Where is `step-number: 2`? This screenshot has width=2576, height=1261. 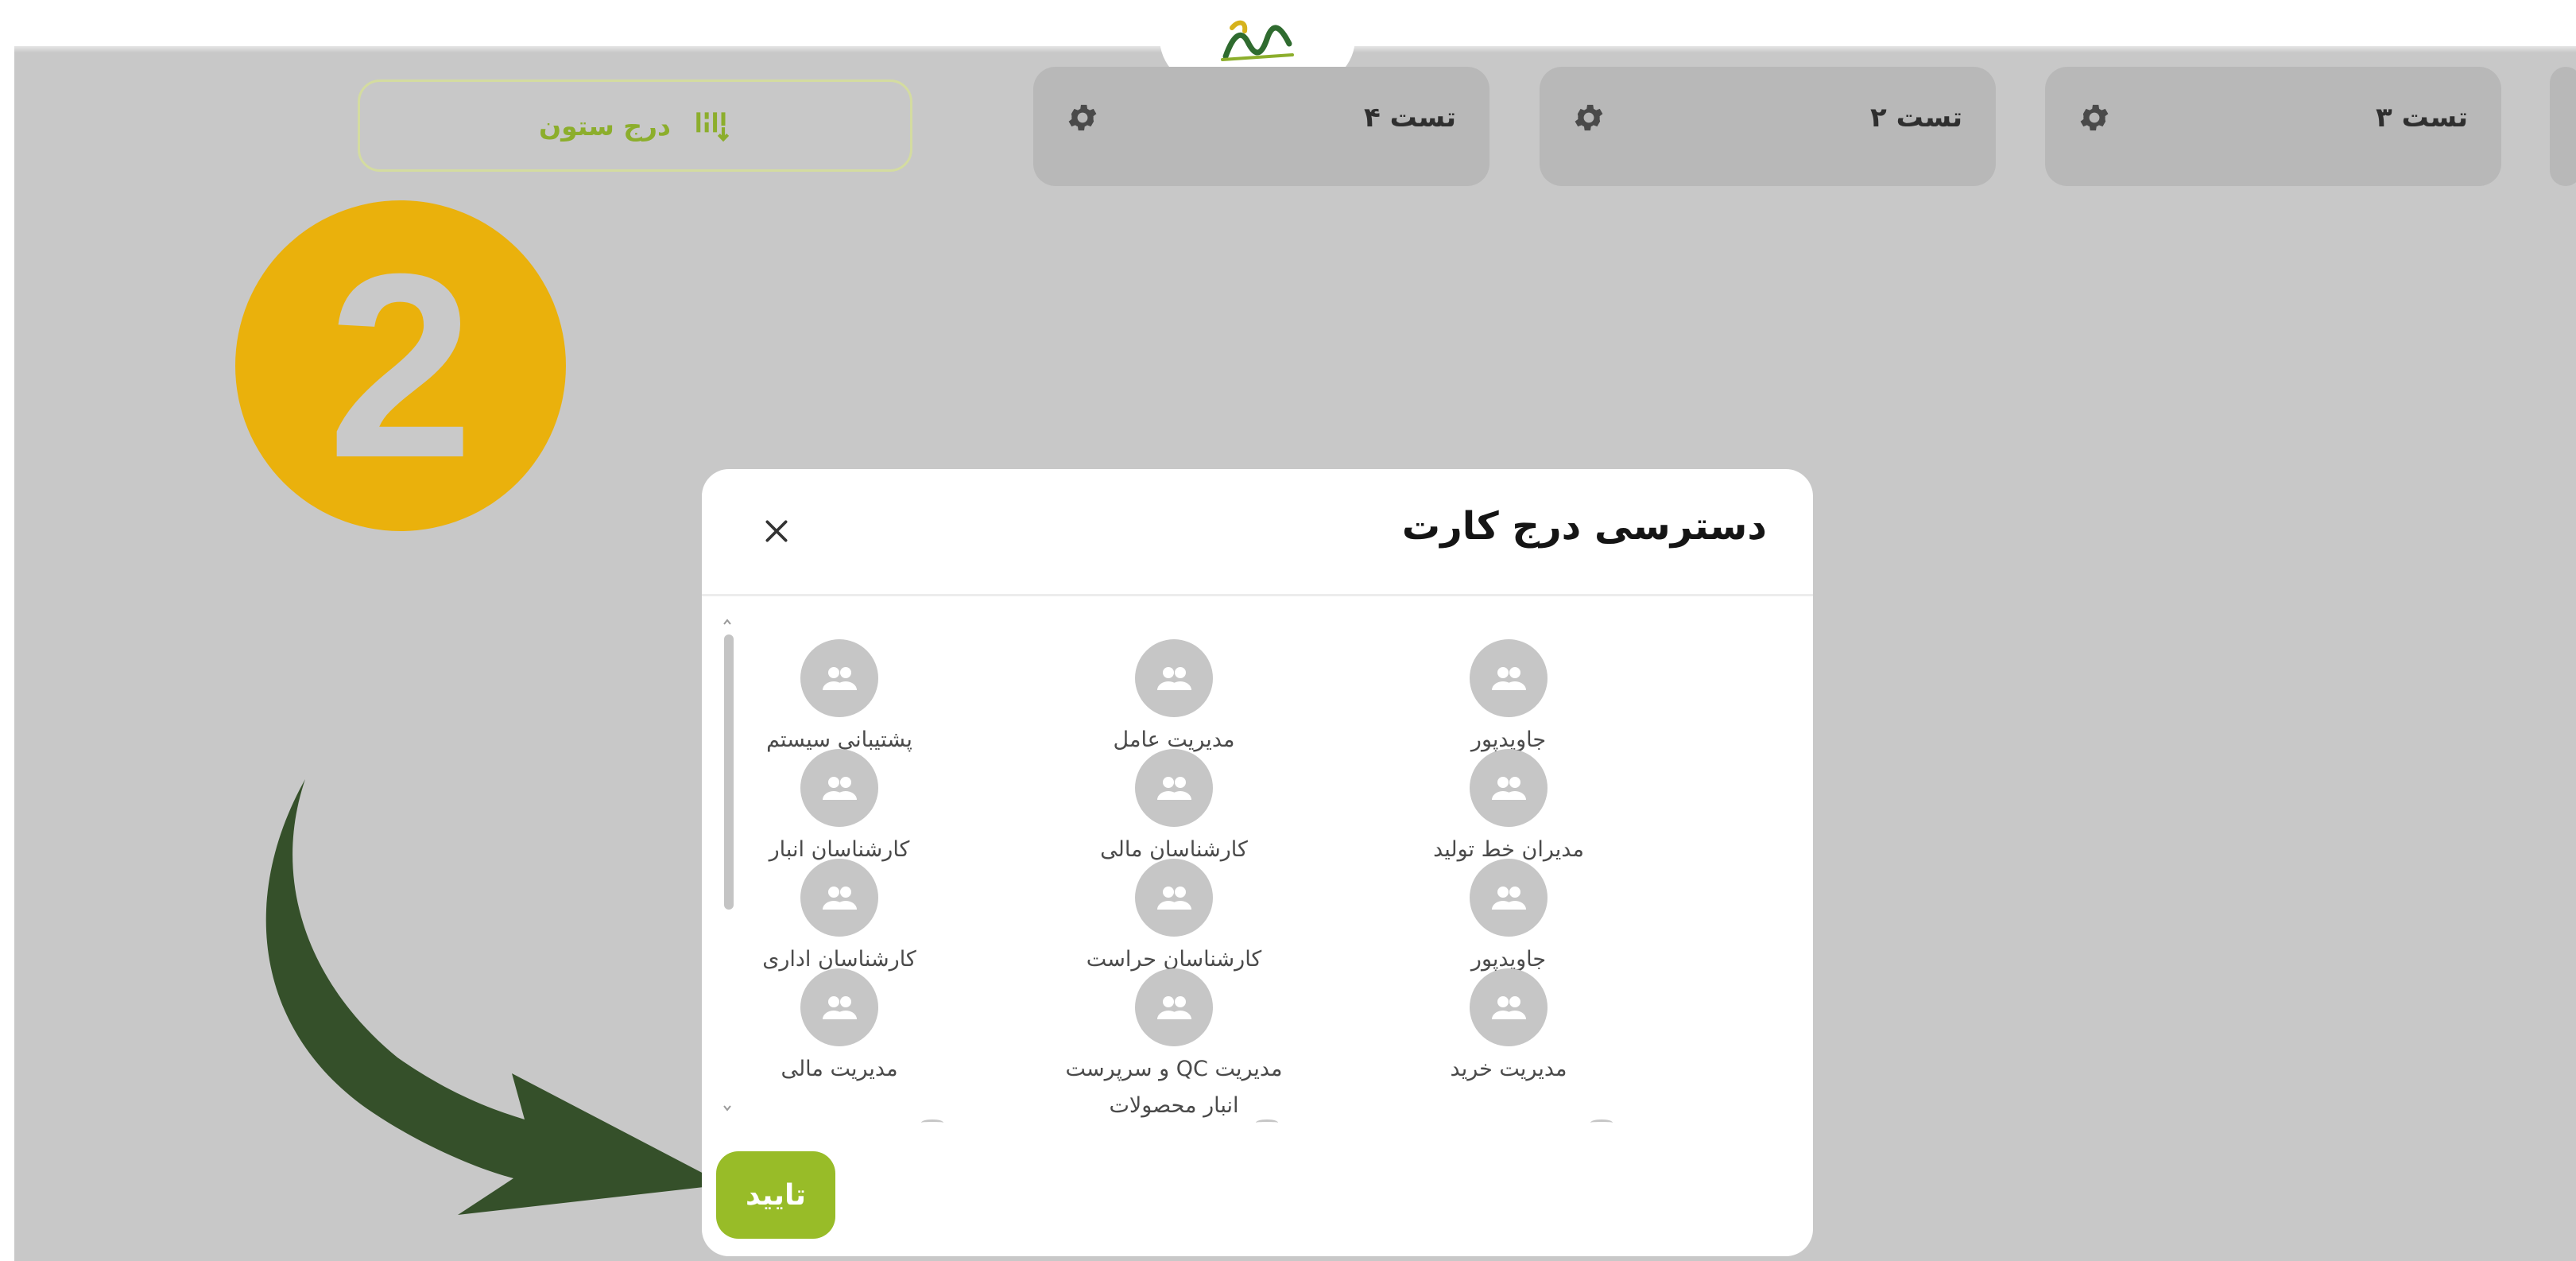
step-number: 2 is located at coordinates (400, 365).